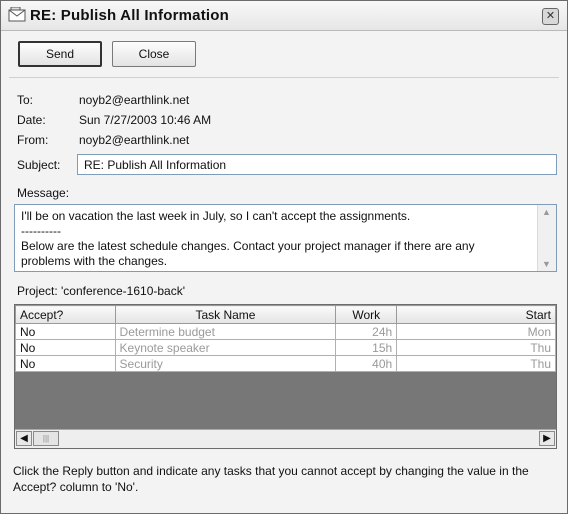 This screenshot has width=570, height=516. Describe the element at coordinates (547, 438) in the screenshot. I see `scroll-right-icon: ▶` at that location.